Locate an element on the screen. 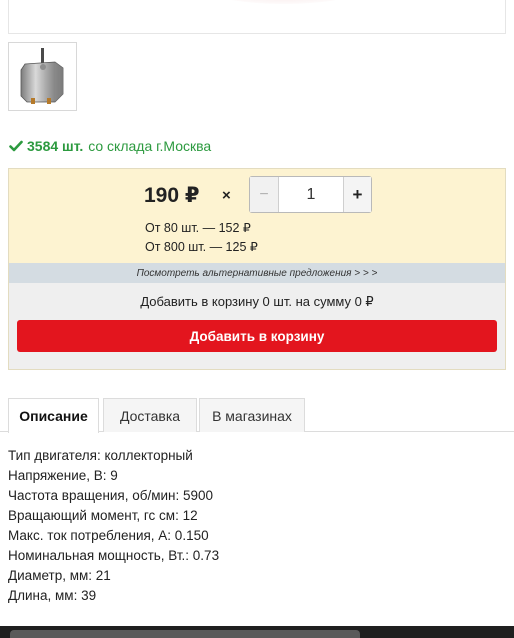 Image resolution: width=514 pixels, height=638 pixels. cart-summary: Добавить в корзину 0 шт. на сумму 0 ₽ is located at coordinates (257, 301).